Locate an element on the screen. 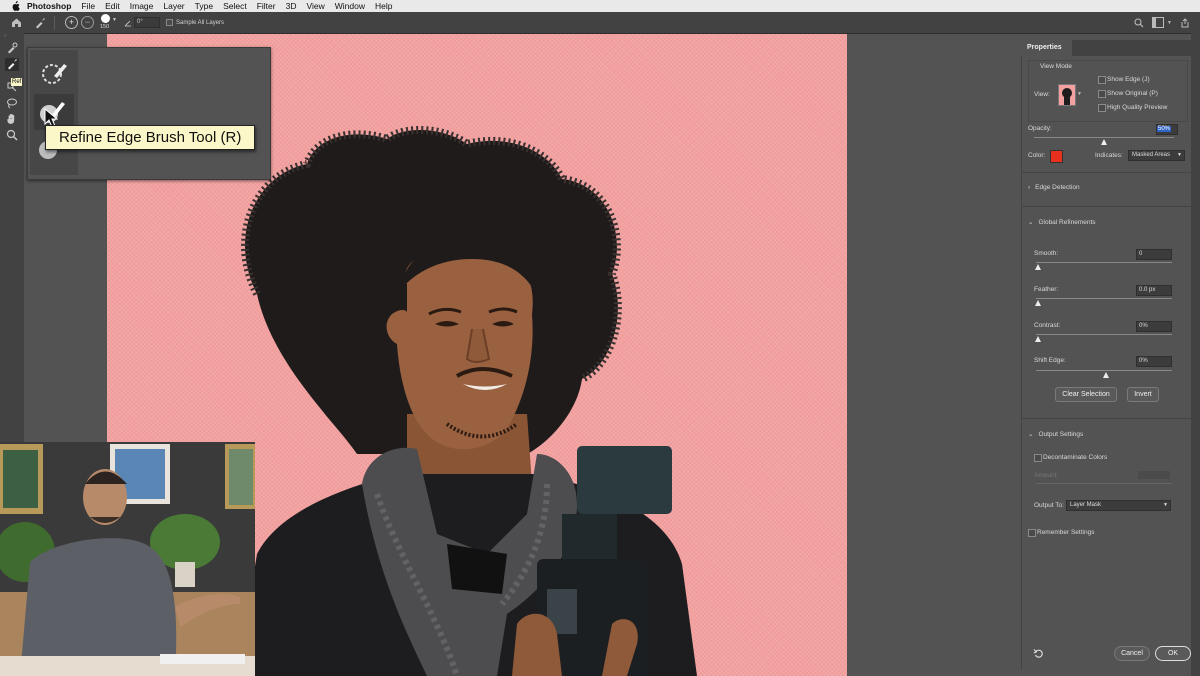 This screenshot has width=1200, height=676. add-to-selection-icon: + is located at coordinates (71, 22).